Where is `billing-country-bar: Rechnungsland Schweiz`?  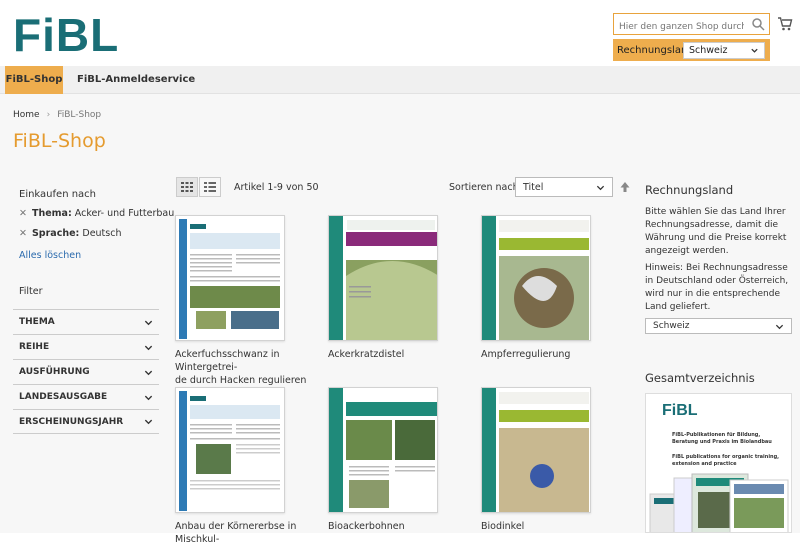 billing-country-bar: Rechnungsland Schweiz is located at coordinates (691, 50).